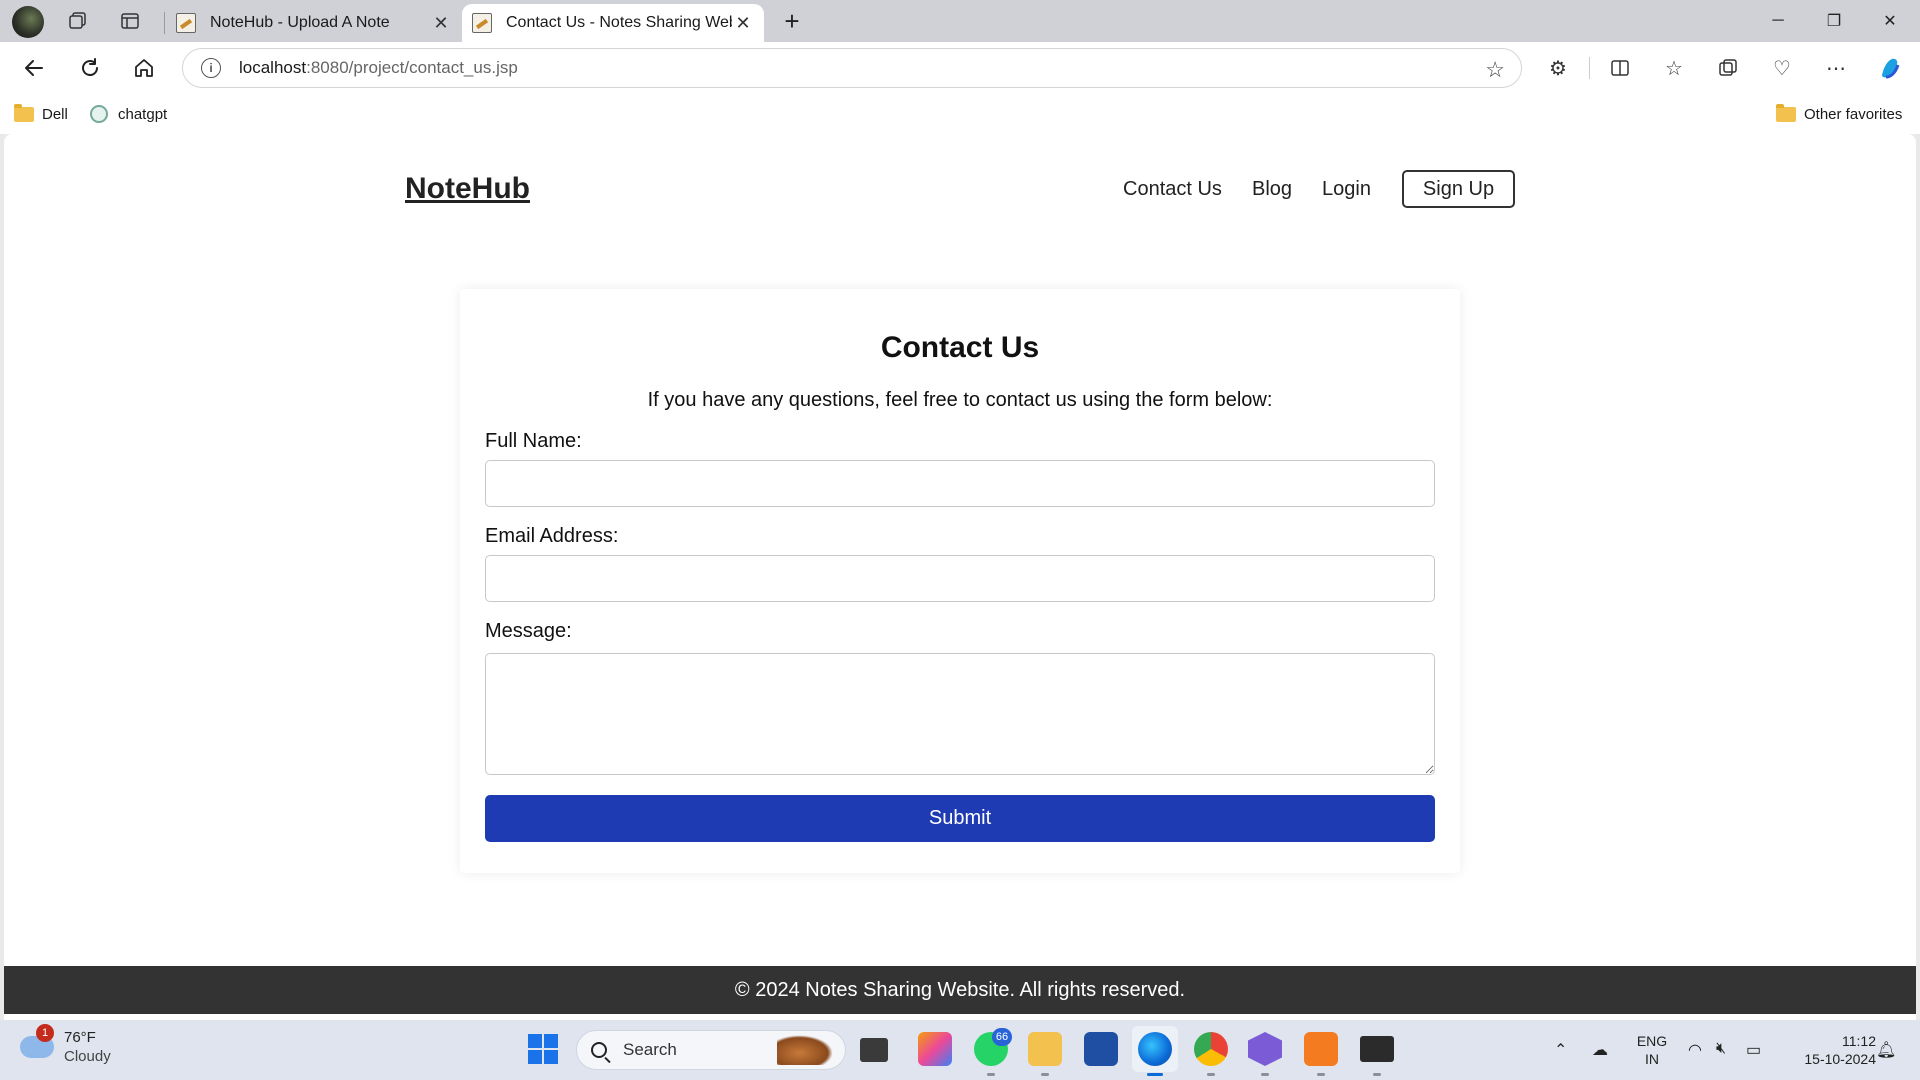  What do you see at coordinates (935, 1049) in the screenshot?
I see `copilot-app-icon` at bounding box center [935, 1049].